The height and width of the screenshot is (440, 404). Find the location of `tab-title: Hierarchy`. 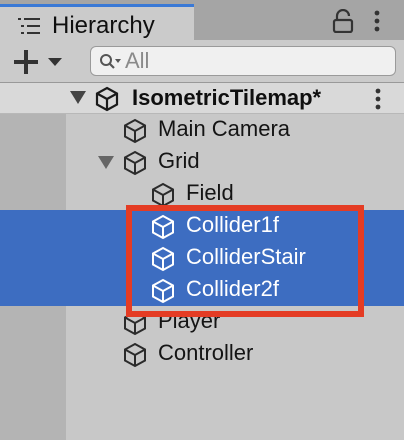

tab-title: Hierarchy is located at coordinates (103, 25).